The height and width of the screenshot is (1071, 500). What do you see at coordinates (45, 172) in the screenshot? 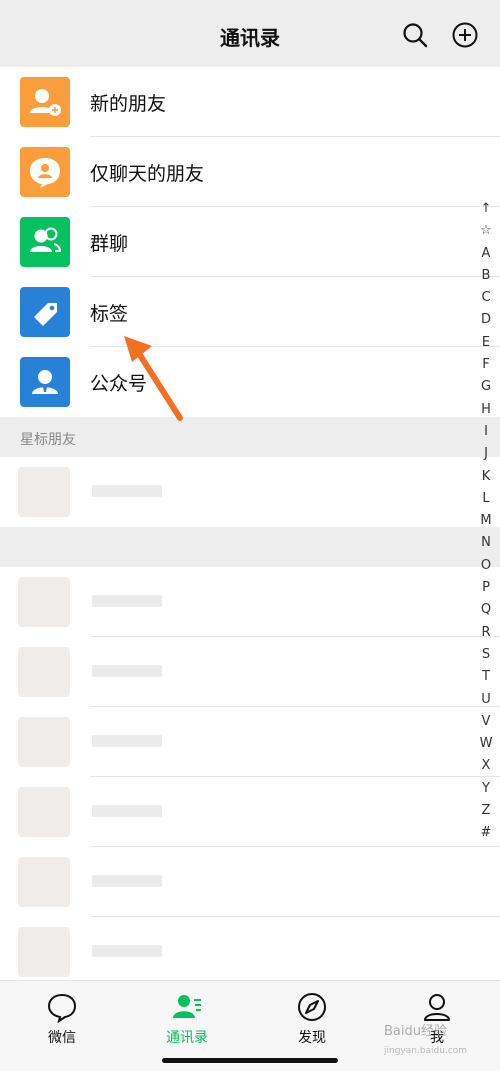
I see `chat-only-icon` at bounding box center [45, 172].